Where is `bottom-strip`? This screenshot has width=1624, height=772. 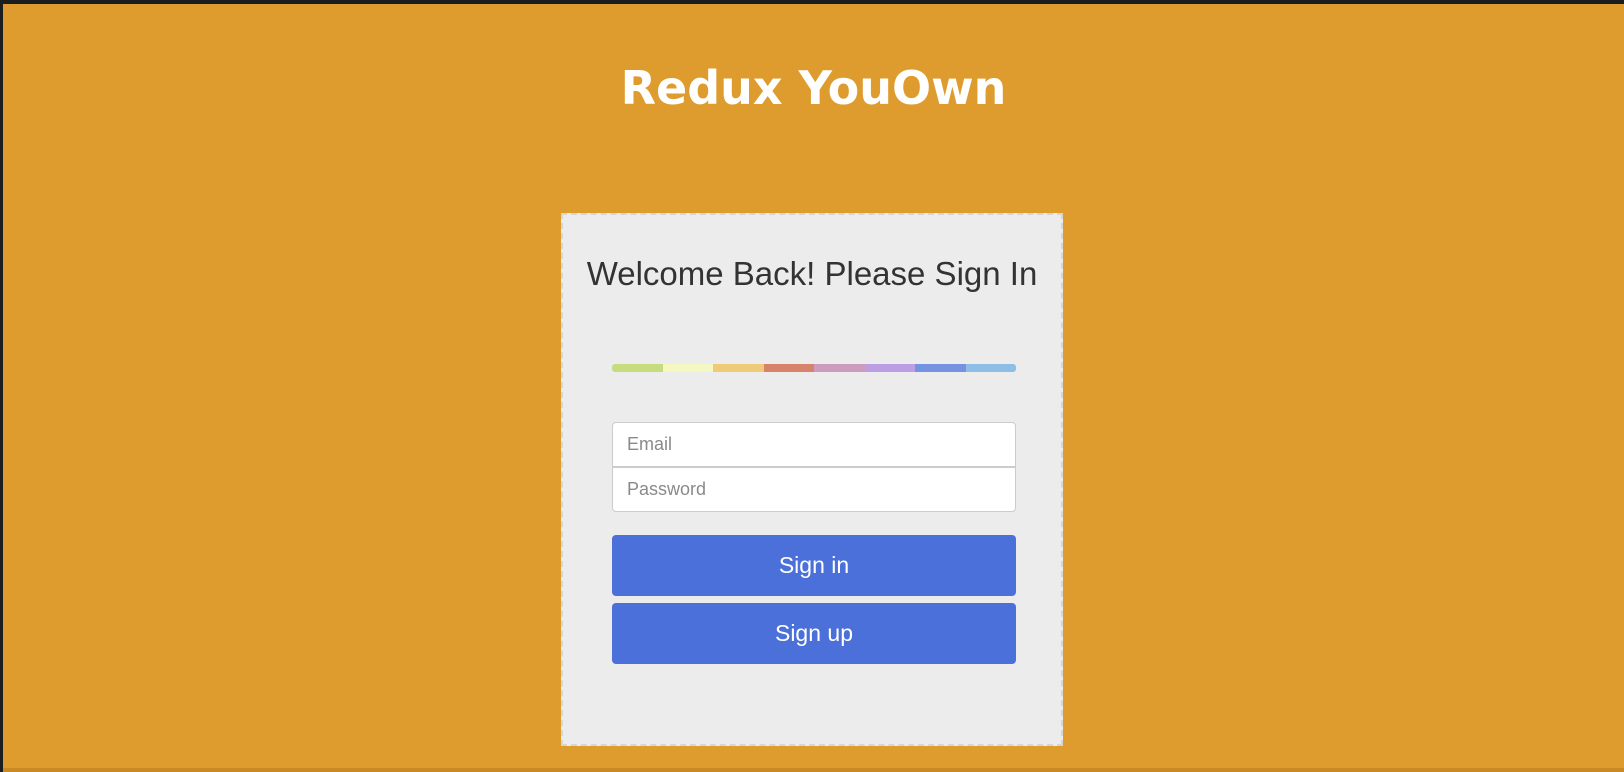 bottom-strip is located at coordinates (813, 770).